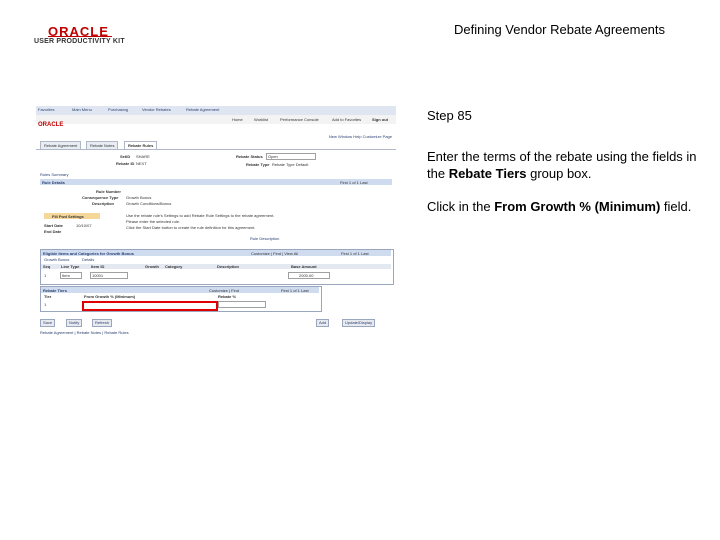  I want to click on row-line-type-select: Item, so click(71, 275).